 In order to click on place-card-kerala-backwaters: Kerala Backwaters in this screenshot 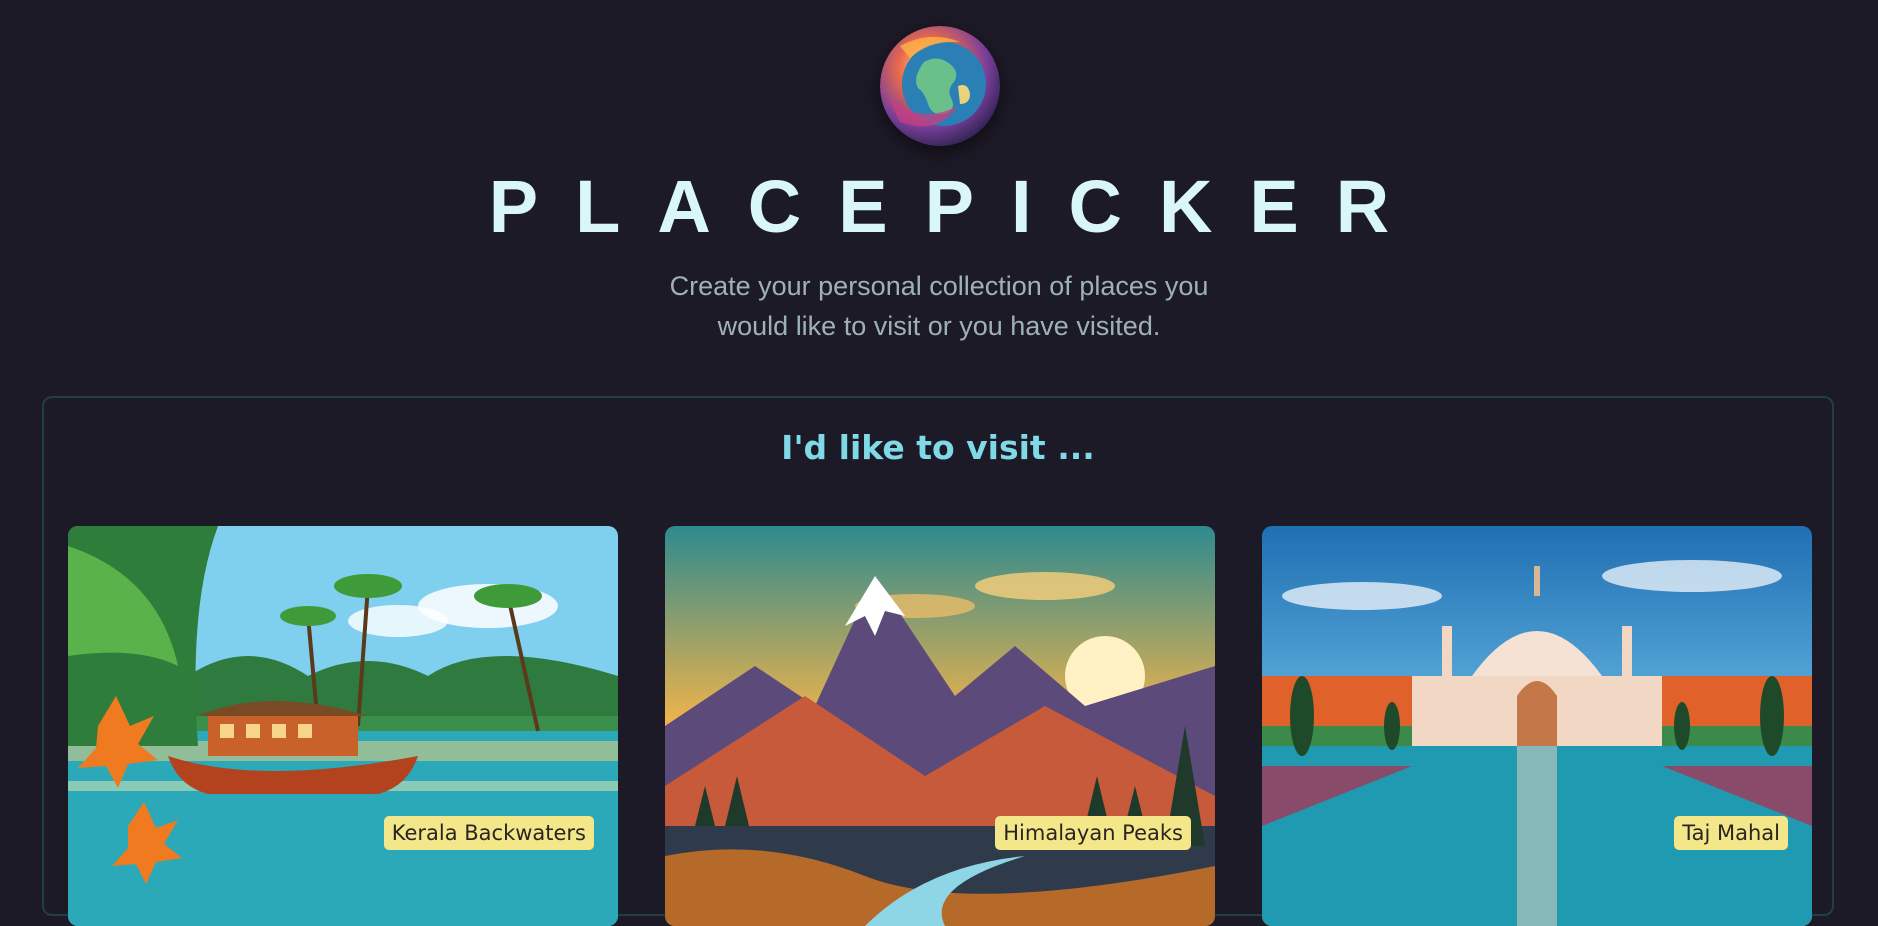, I will do `click(343, 726)`.